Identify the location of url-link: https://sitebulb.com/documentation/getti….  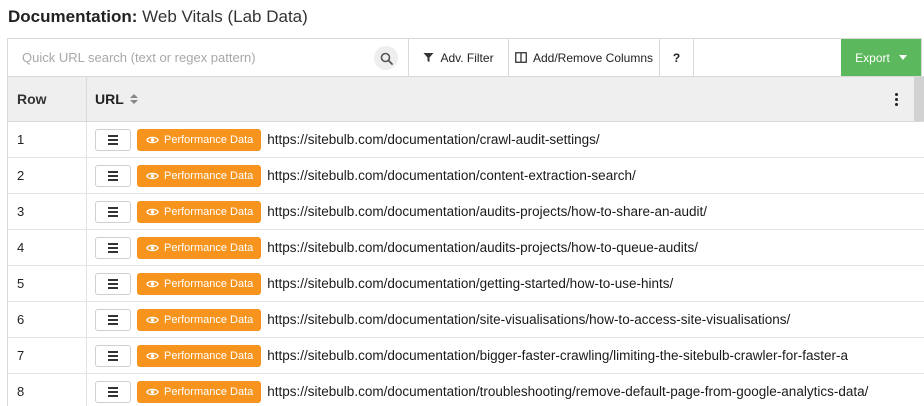
(470, 283).